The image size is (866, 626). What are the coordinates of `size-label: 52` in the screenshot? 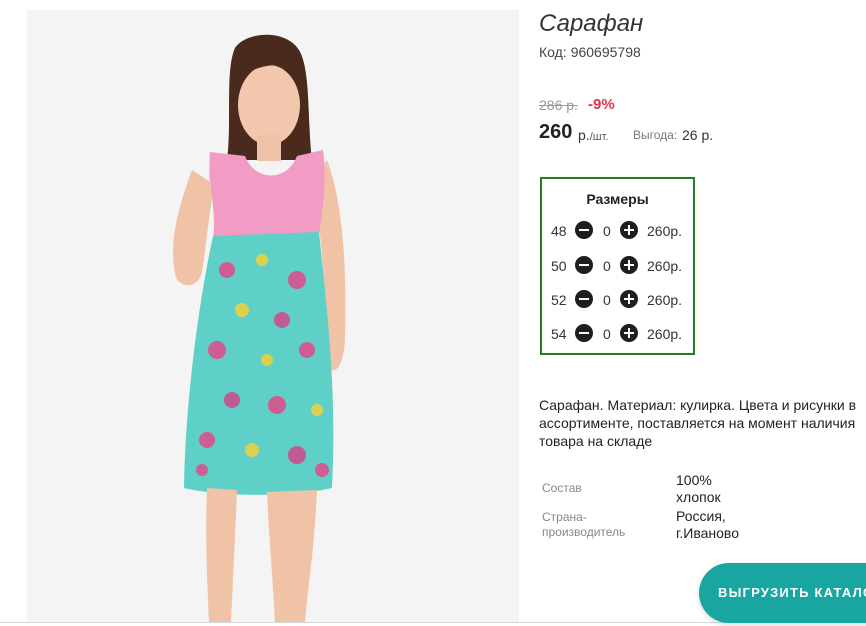 It's located at (559, 300).